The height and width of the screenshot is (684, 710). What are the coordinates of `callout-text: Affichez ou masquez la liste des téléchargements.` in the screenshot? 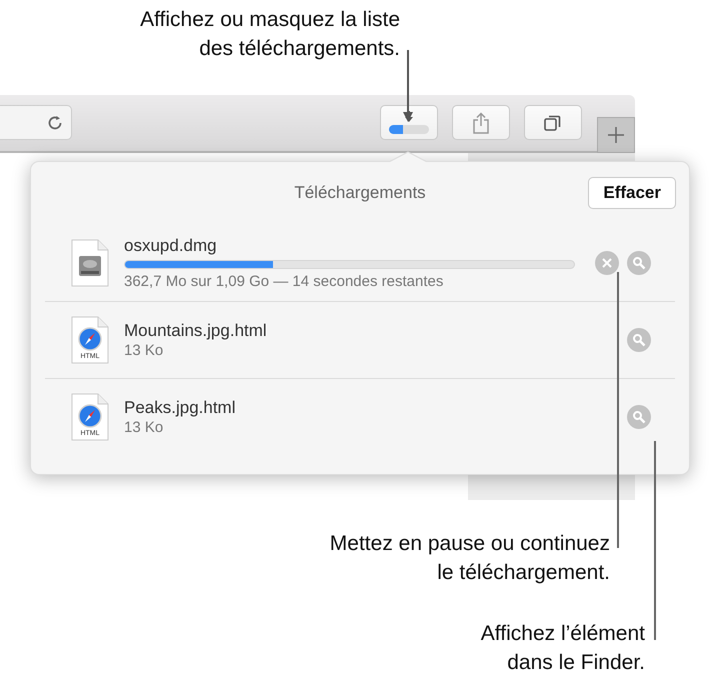 It's located at (270, 34).